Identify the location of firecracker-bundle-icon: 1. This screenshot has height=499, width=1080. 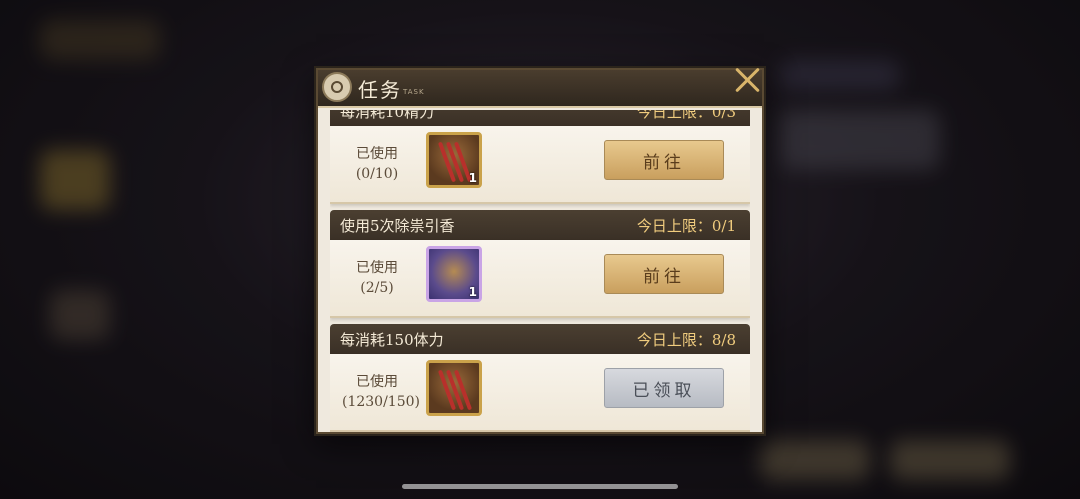
(454, 160).